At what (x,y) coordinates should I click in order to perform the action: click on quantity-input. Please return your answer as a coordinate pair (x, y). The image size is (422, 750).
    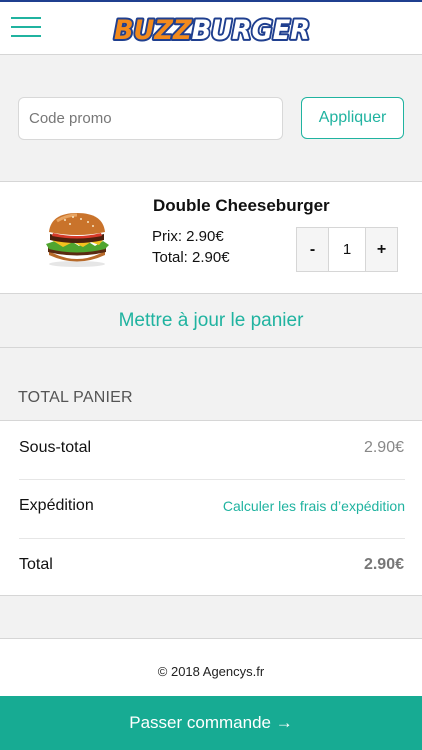
    Looking at the image, I should click on (347, 249).